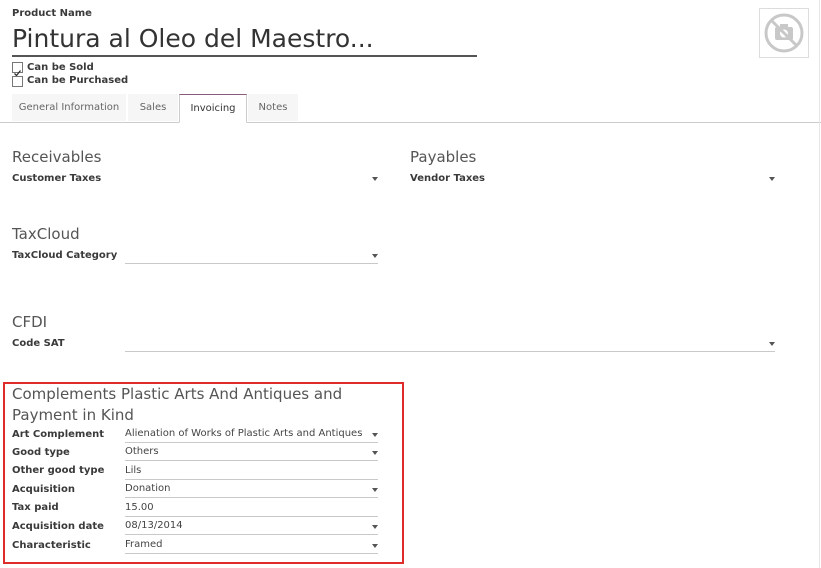  Describe the element at coordinates (58, 434) in the screenshot. I see `art-complement-label: Art Complement` at that location.